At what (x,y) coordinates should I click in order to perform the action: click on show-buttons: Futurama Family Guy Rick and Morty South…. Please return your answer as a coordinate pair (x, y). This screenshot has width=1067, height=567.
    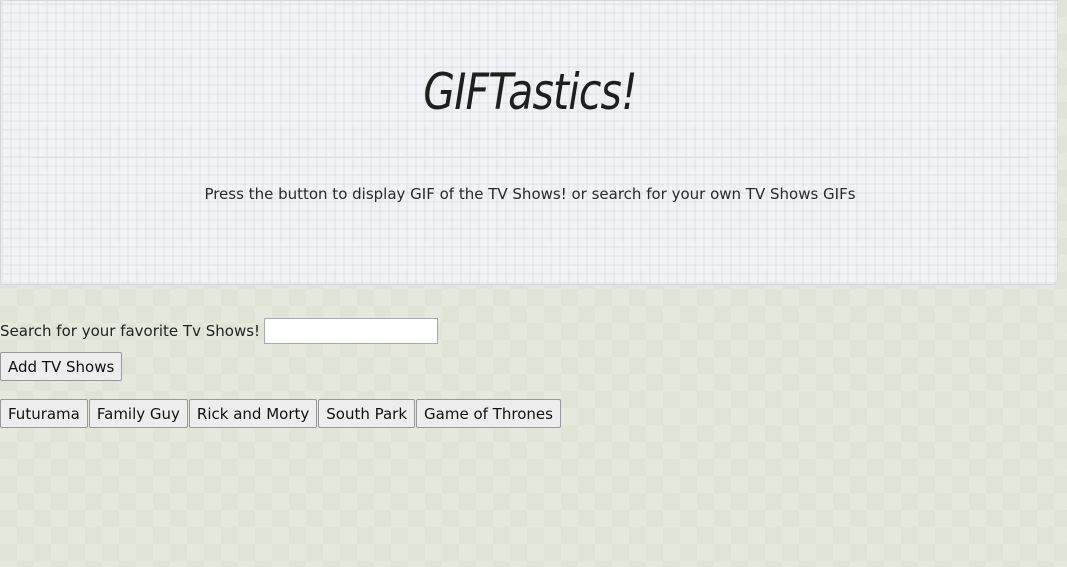
    Looking at the image, I should click on (280, 413).